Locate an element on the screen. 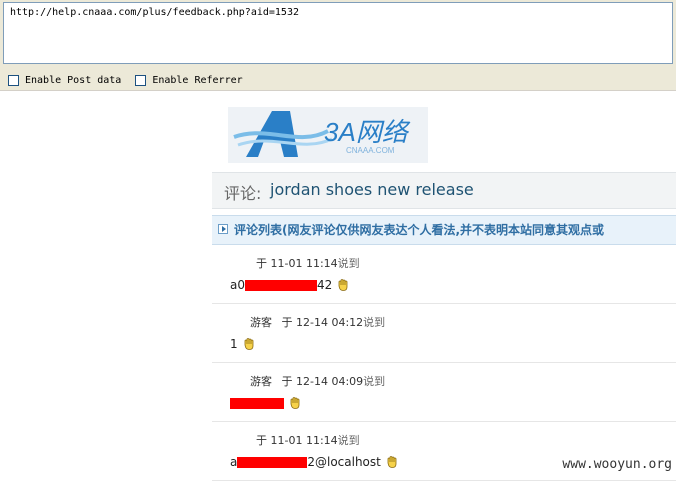 This screenshot has height=481, width=676. comment-item: 游客 于 12-14 04:09说到 is located at coordinates (444, 392).